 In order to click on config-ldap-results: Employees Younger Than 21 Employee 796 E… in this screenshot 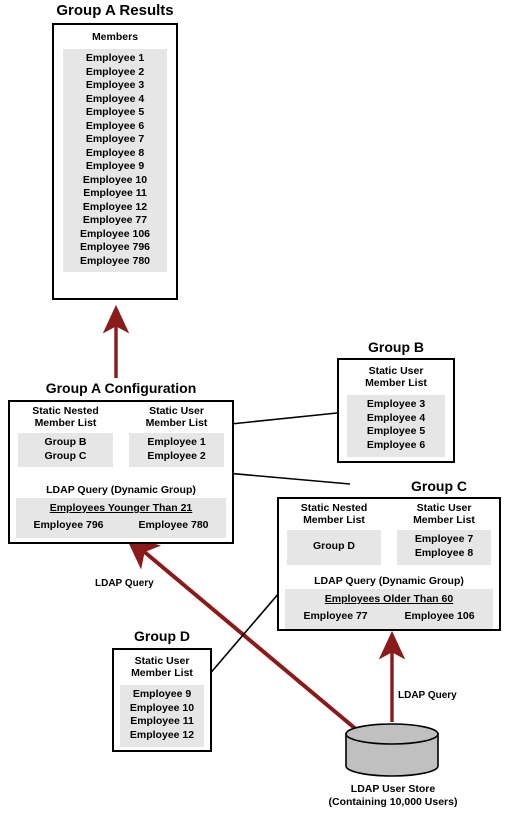, I will do `click(121, 518)`.